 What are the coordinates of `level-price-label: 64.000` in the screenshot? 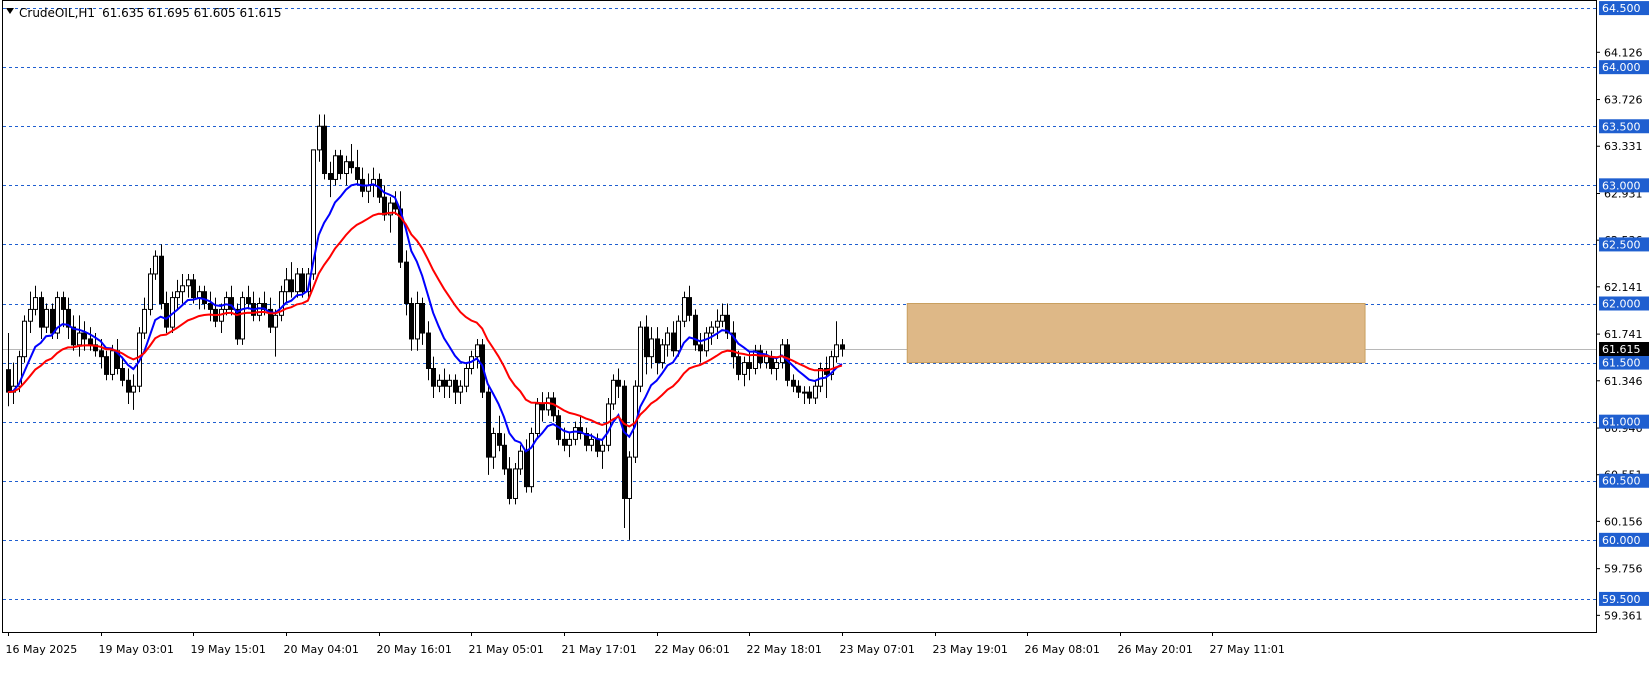 It's located at (1624, 67).